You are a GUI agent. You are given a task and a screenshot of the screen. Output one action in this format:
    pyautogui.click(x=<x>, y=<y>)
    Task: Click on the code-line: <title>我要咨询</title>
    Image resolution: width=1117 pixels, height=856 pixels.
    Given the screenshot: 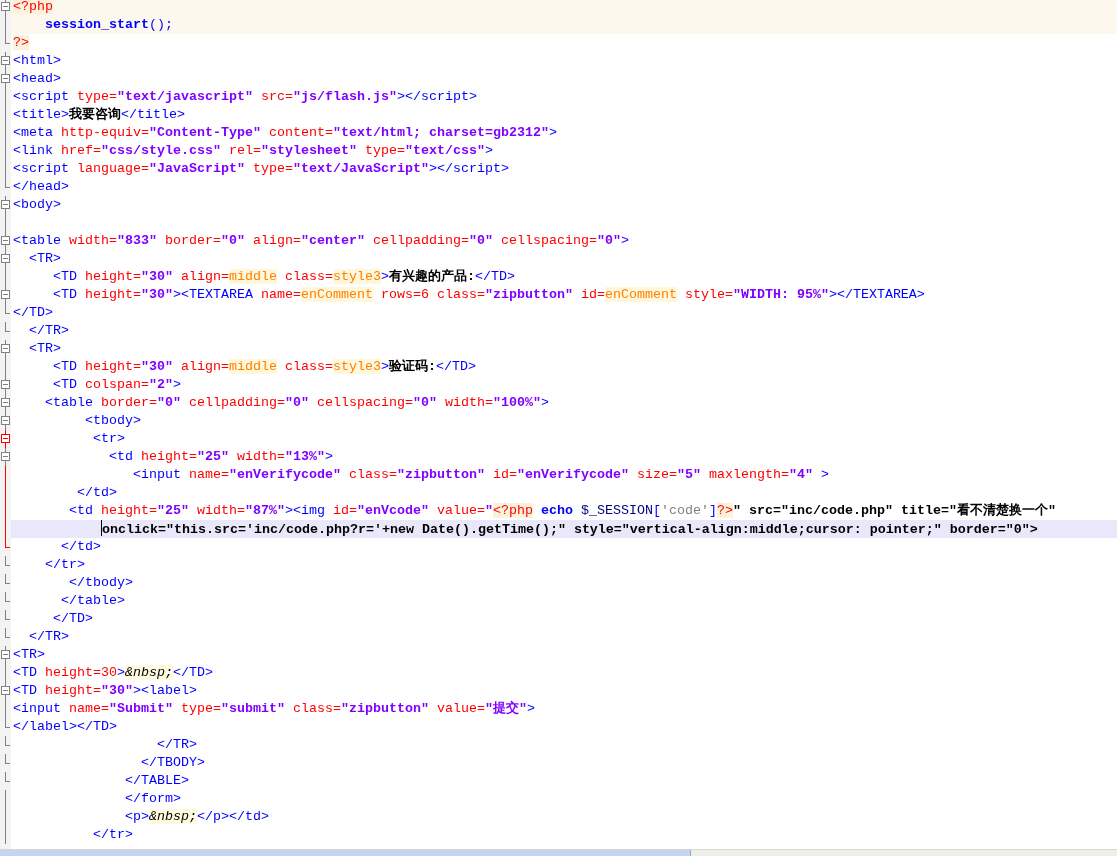 What is the action you would take?
    pyautogui.click(x=99, y=115)
    